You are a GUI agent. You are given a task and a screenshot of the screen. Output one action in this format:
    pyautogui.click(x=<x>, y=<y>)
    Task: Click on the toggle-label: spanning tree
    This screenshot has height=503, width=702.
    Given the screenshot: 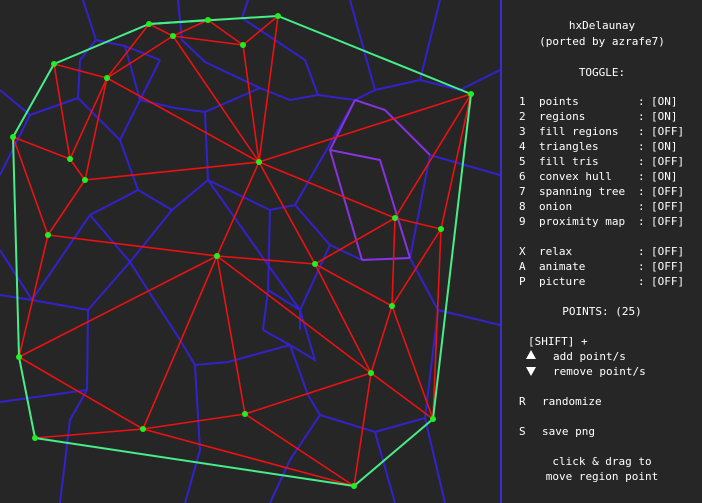 What is the action you would take?
    pyautogui.click(x=582, y=191)
    